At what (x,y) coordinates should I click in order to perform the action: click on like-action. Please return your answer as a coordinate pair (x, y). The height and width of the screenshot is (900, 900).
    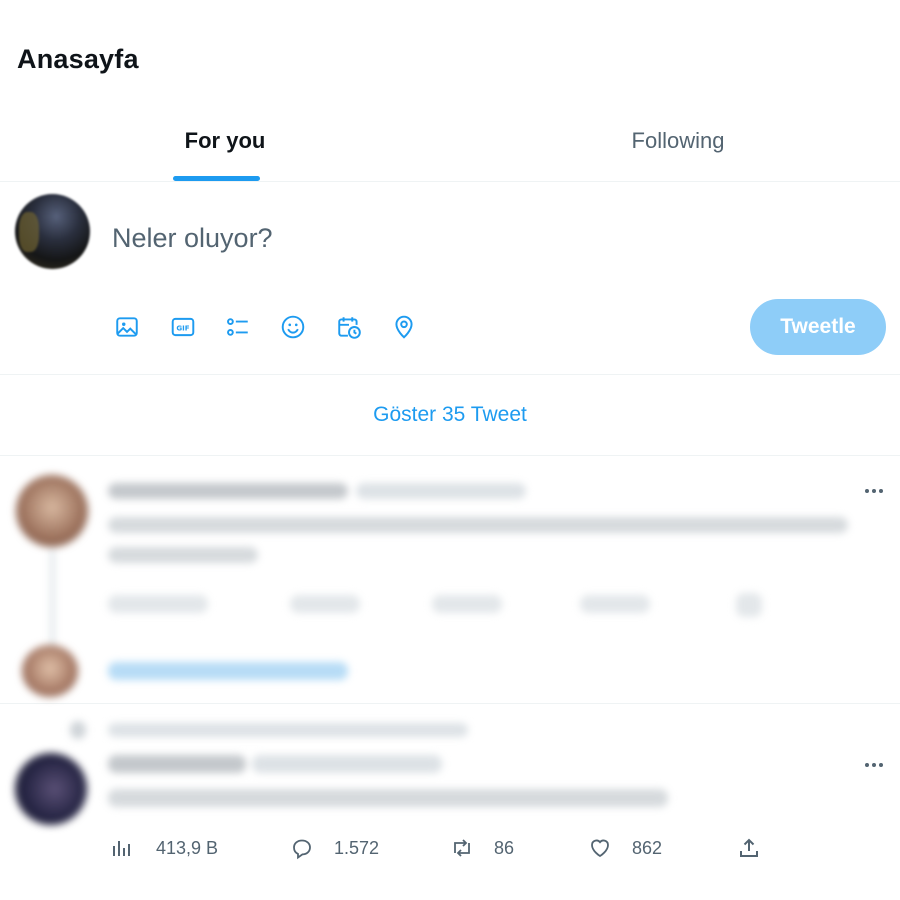
    Looking at the image, I should click on (615, 604).